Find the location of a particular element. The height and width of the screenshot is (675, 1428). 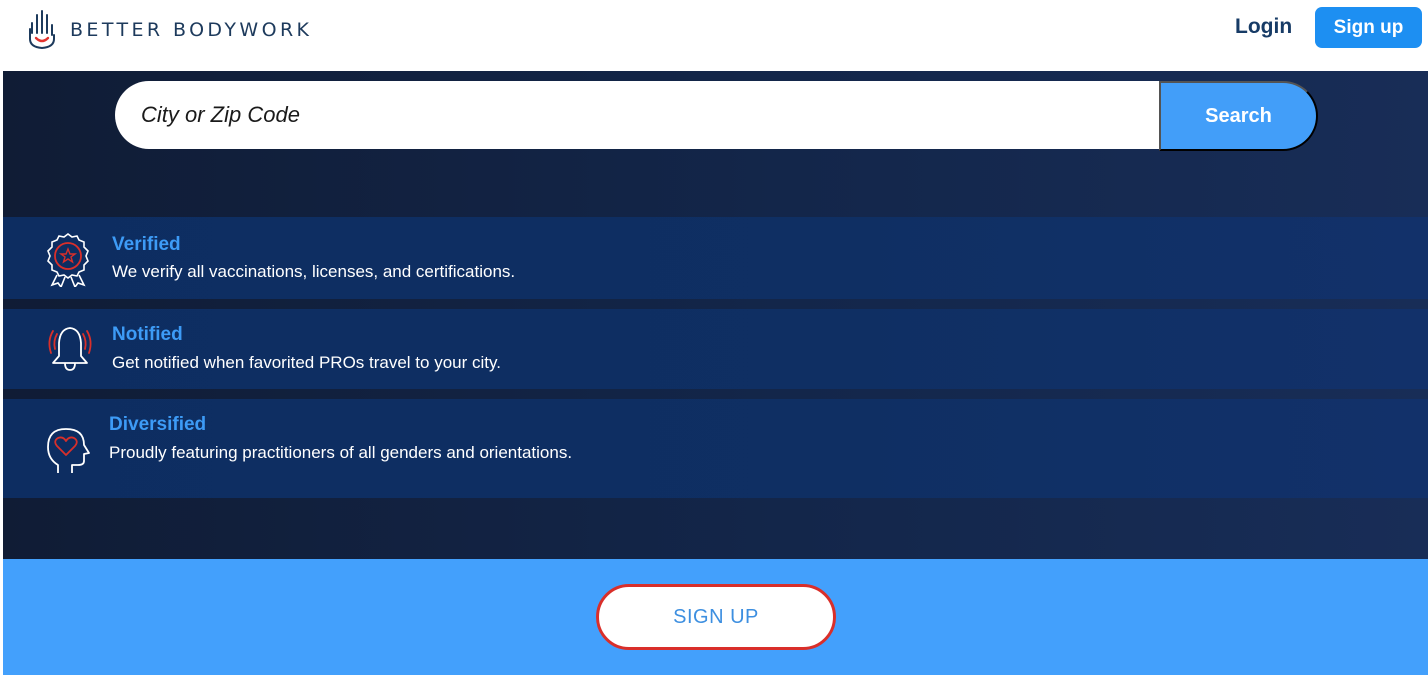

login-link: Login is located at coordinates (1263, 27).